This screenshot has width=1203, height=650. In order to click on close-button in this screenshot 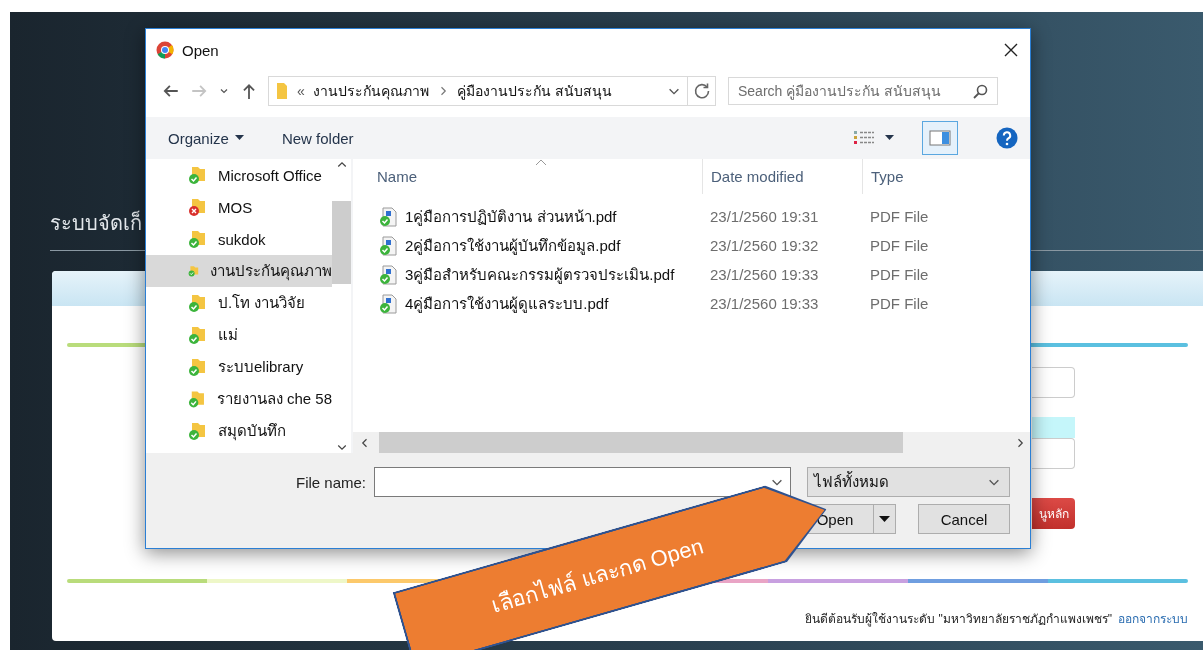, I will do `click(1011, 50)`.